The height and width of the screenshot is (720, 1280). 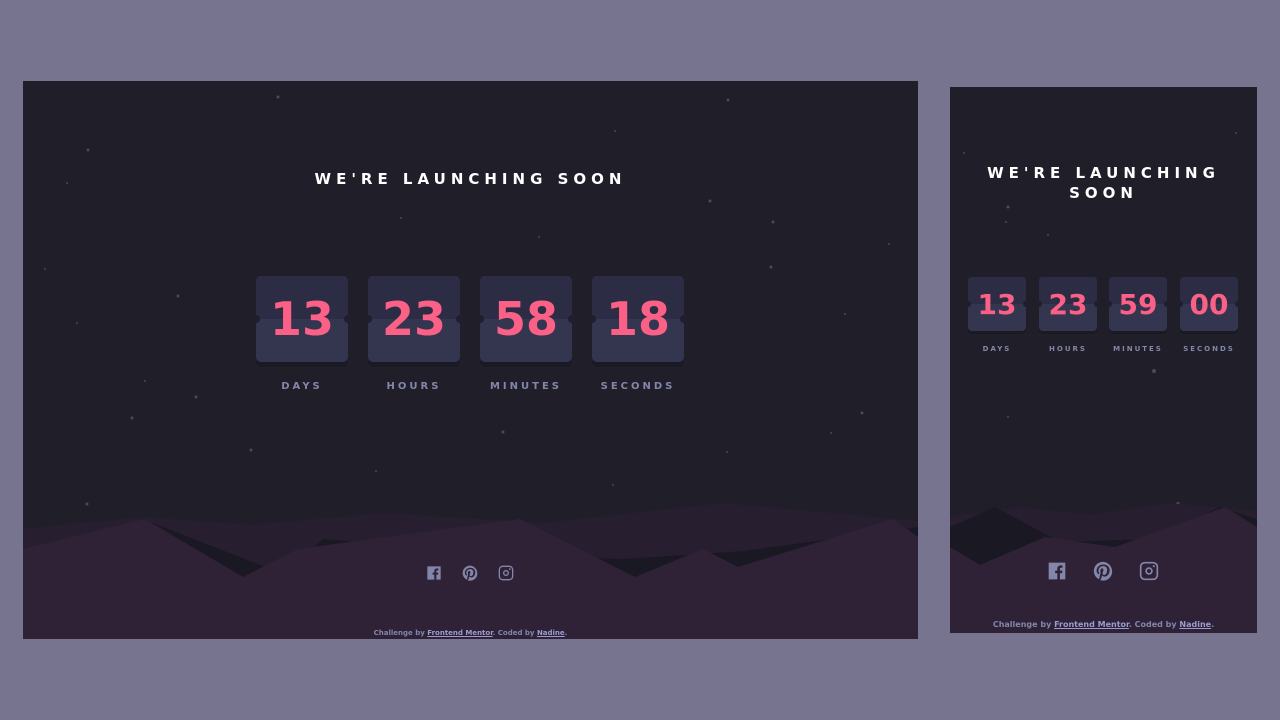 I want to click on countdown-minutes: 58 MINUTES, so click(x=526, y=341).